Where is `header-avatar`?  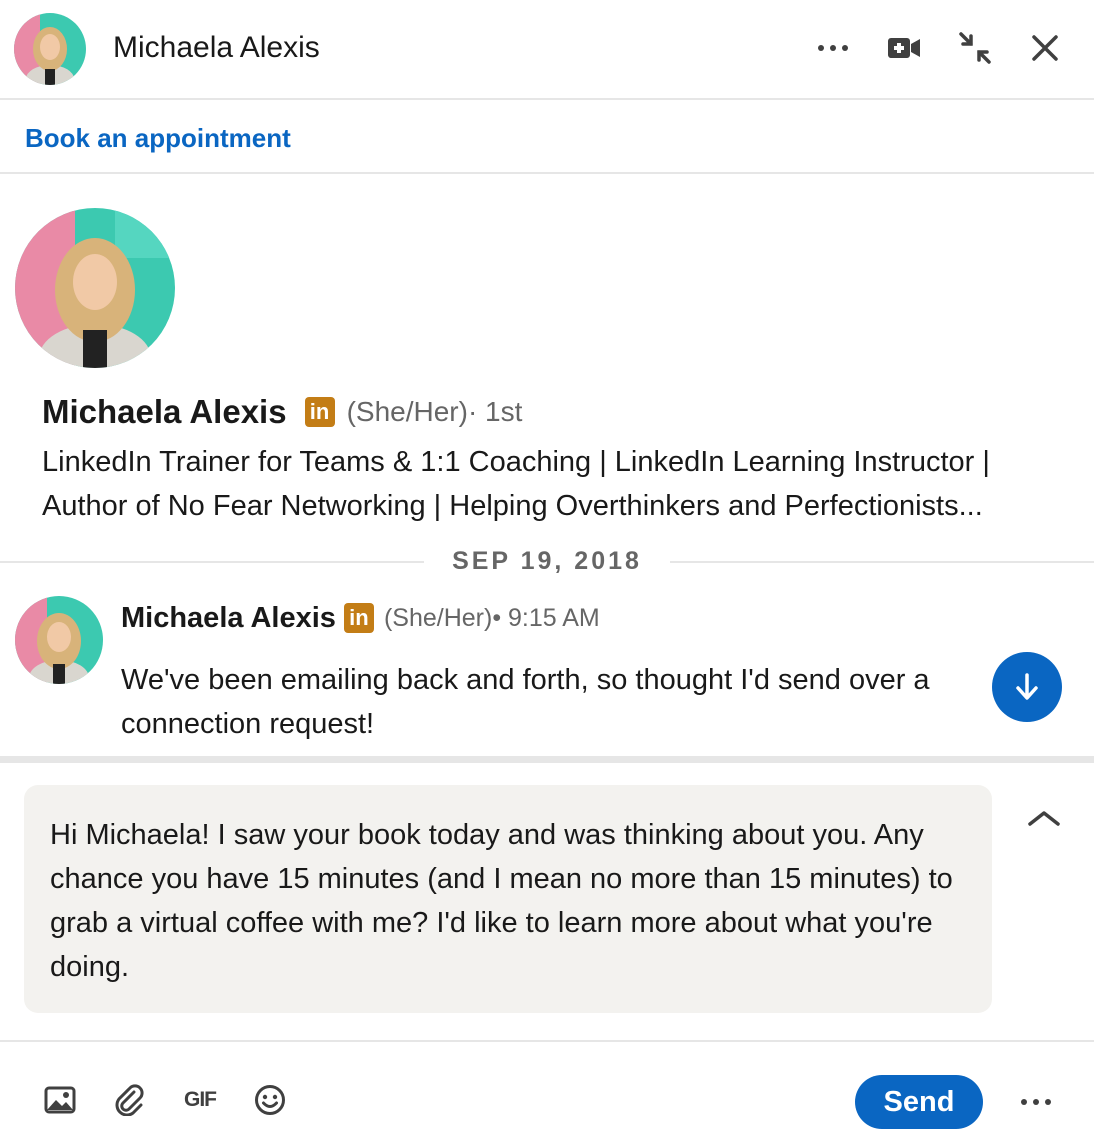 header-avatar is located at coordinates (50, 49).